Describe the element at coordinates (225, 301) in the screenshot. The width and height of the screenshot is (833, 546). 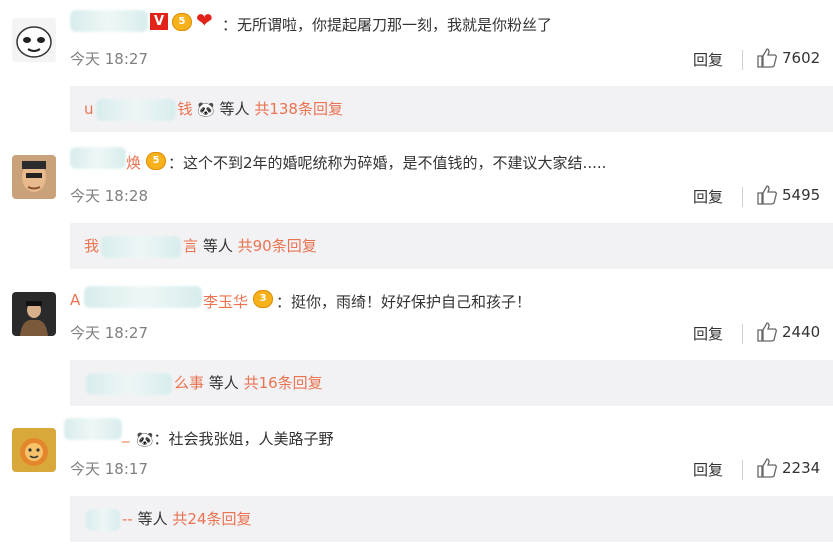
I see `username: 李玉华` at that location.